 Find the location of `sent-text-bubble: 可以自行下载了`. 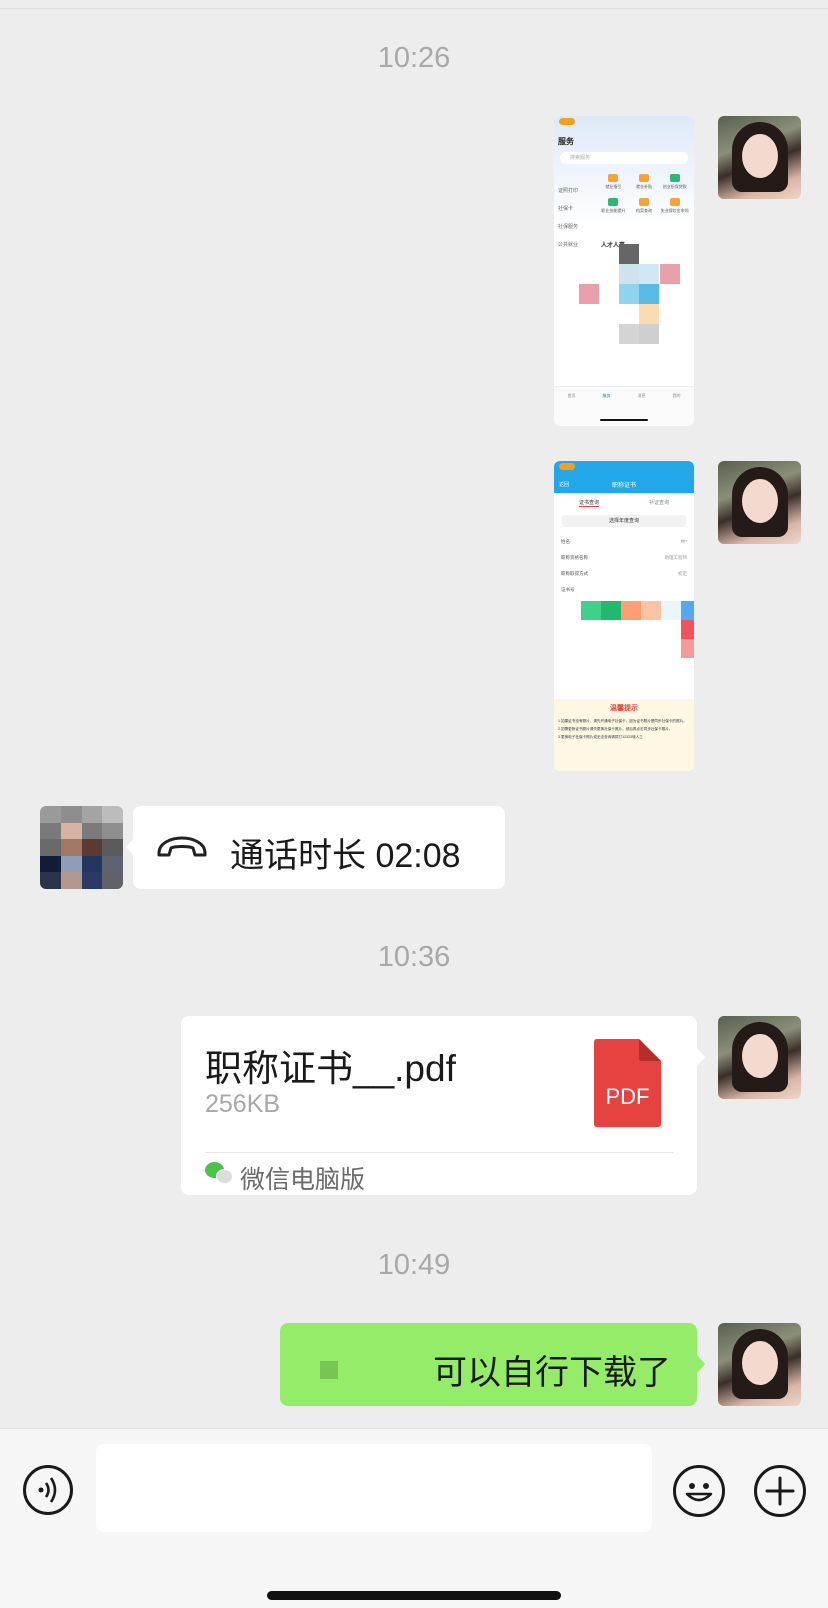

sent-text-bubble: 可以自行下载了 is located at coordinates (488, 1364).